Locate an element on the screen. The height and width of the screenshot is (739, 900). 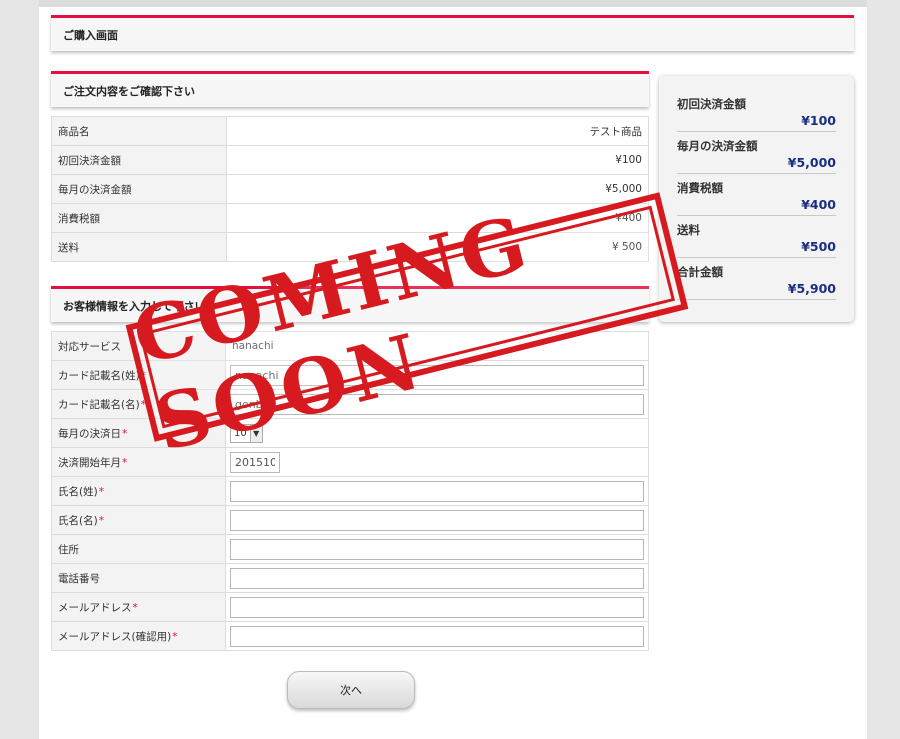
email-confirm-label: メールアドレス(確認用) is located at coordinates (115, 636).